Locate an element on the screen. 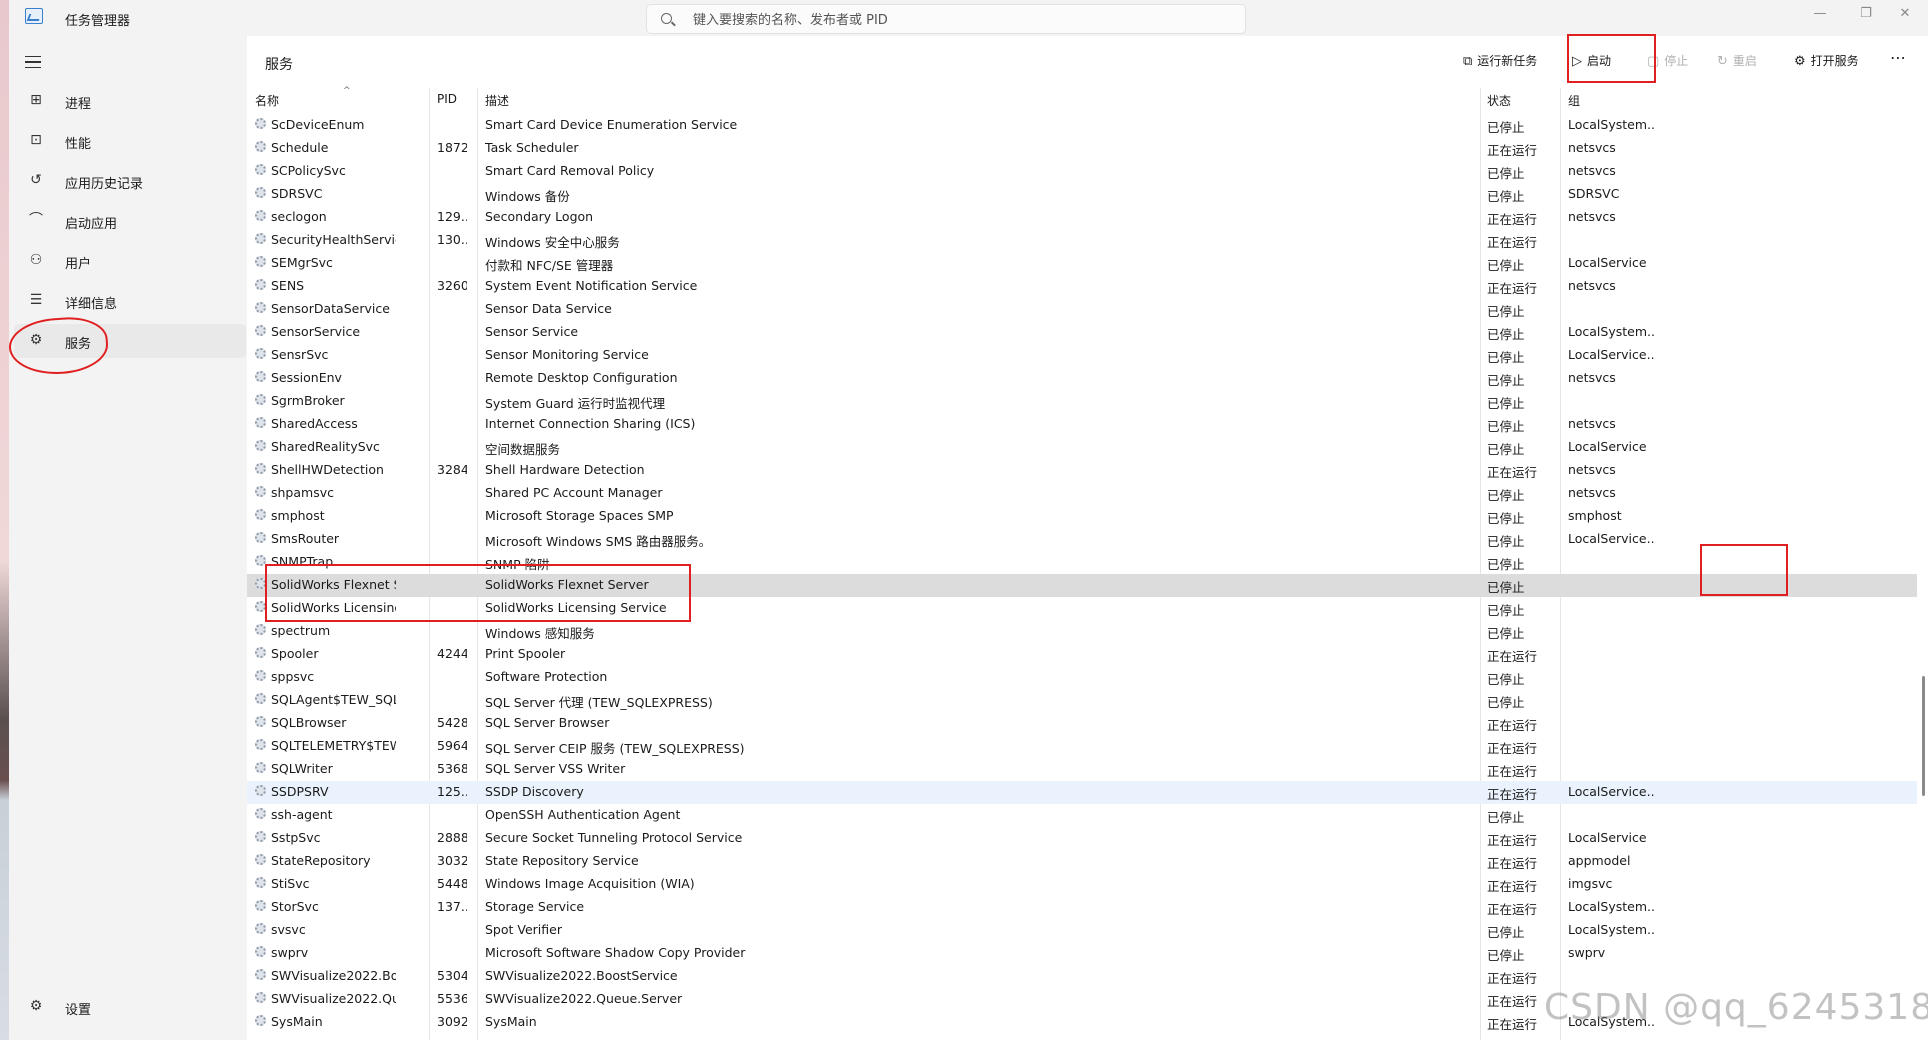 This screenshot has height=1040, width=1928. search-input is located at coordinates (953, 20).